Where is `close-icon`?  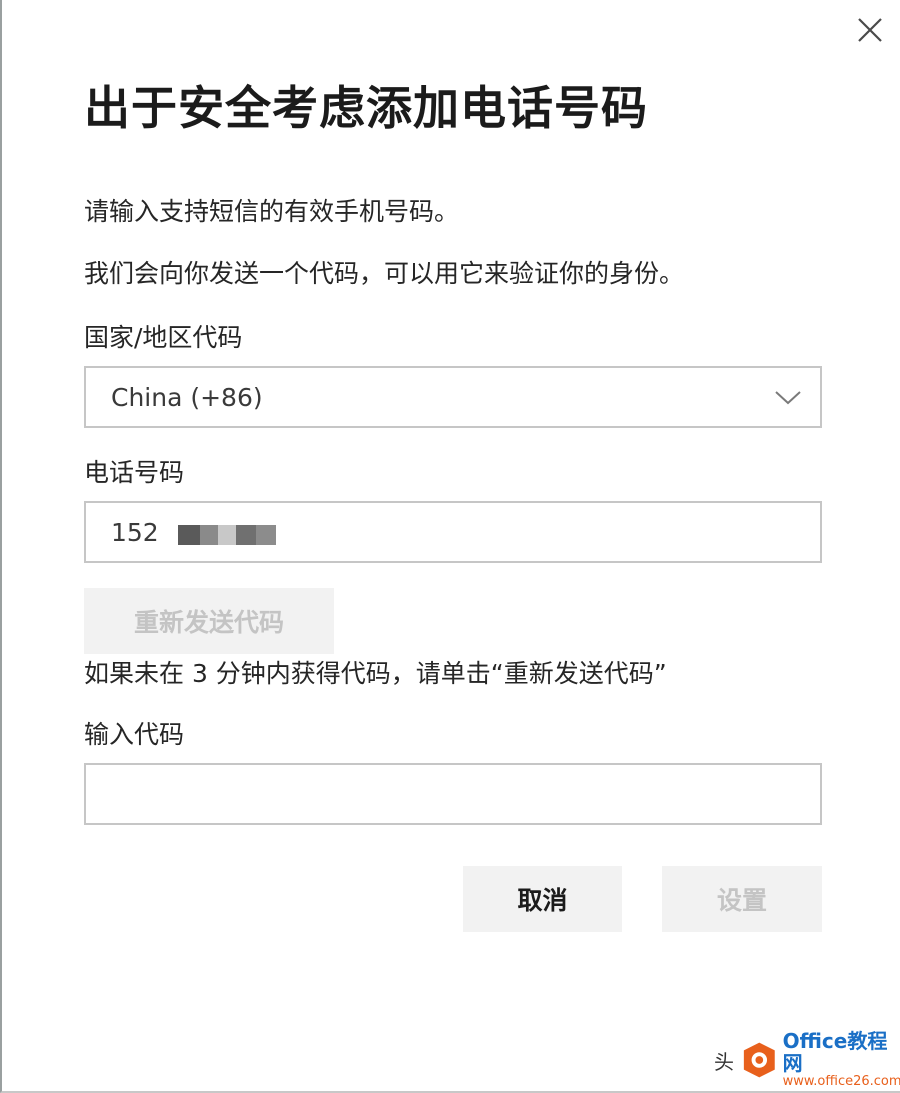
close-icon is located at coordinates (870, 30).